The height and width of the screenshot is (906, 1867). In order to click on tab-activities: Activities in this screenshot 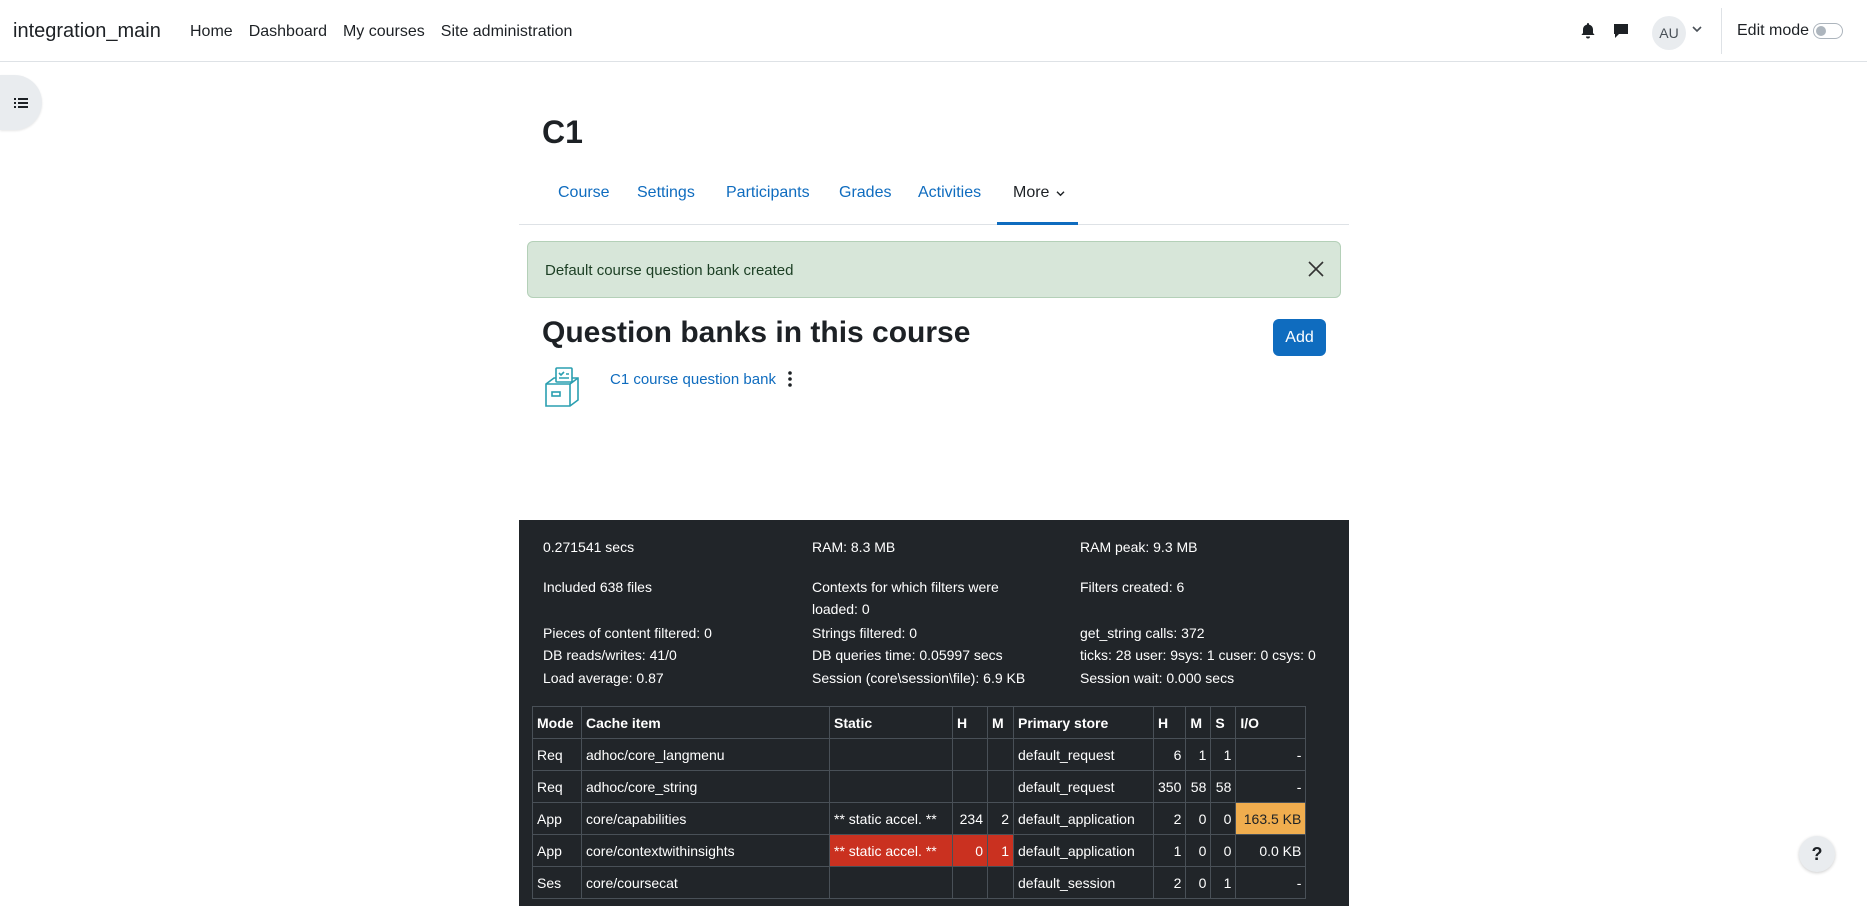, I will do `click(949, 193)`.